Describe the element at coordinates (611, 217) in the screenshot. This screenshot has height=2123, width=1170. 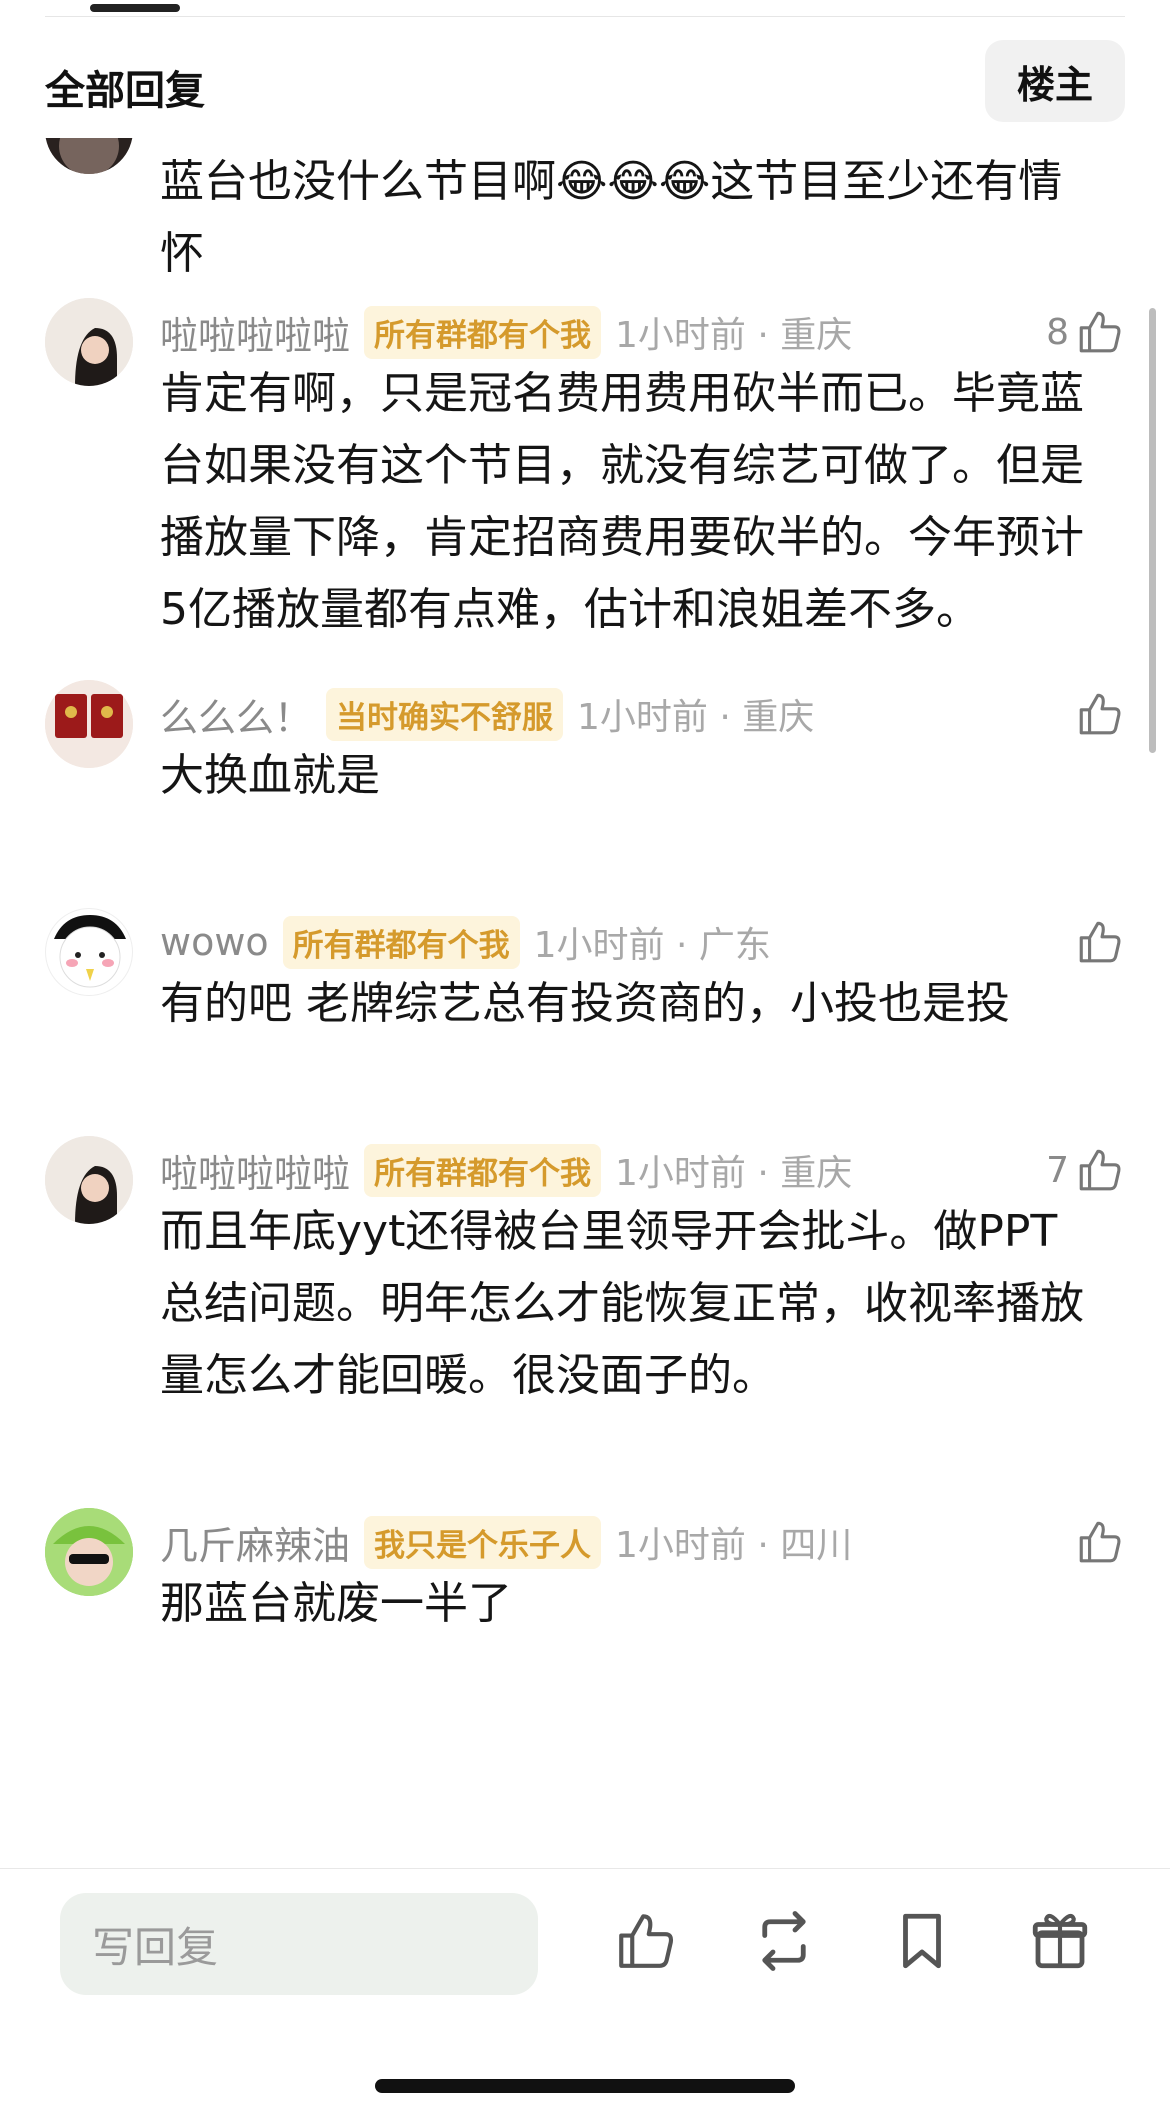
I see `comment-text: 蓝台也没什么节目啊😂😂😂这节目至少还有情怀` at that location.